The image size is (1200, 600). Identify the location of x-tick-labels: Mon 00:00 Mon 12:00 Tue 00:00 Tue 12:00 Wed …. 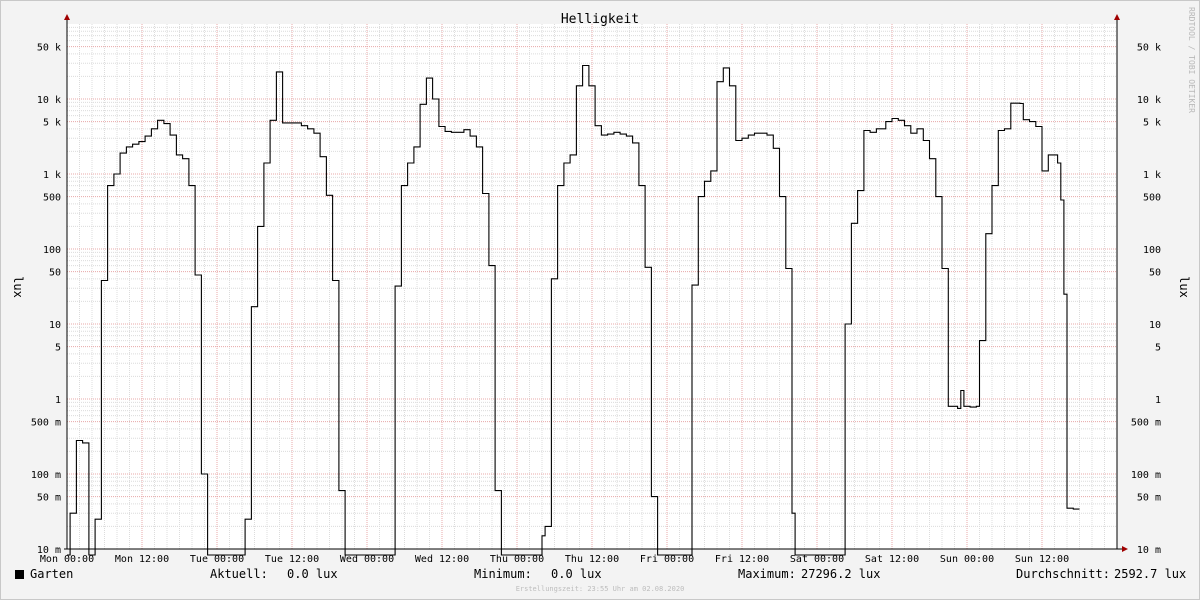
(554, 559).